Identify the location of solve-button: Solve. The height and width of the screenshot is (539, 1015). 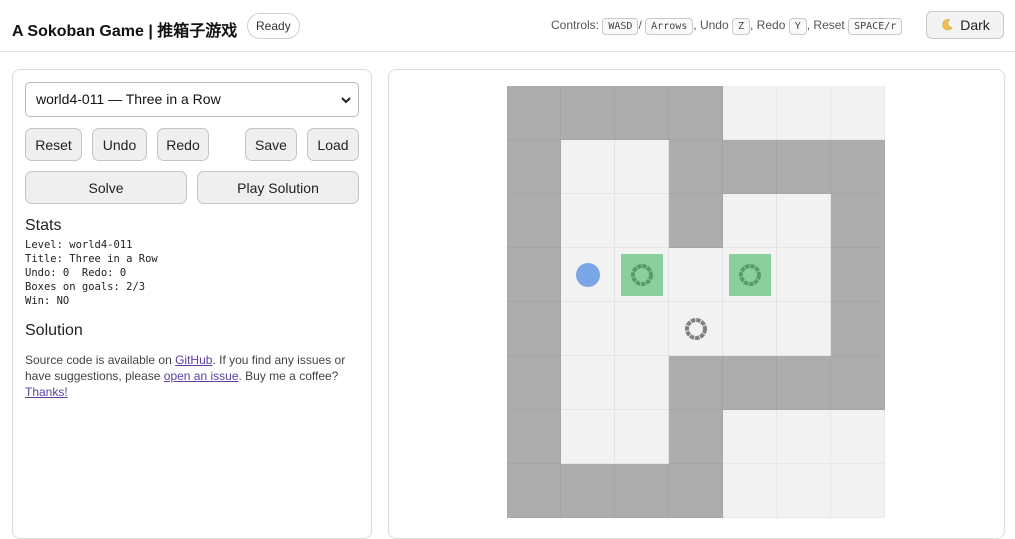
(106, 187).